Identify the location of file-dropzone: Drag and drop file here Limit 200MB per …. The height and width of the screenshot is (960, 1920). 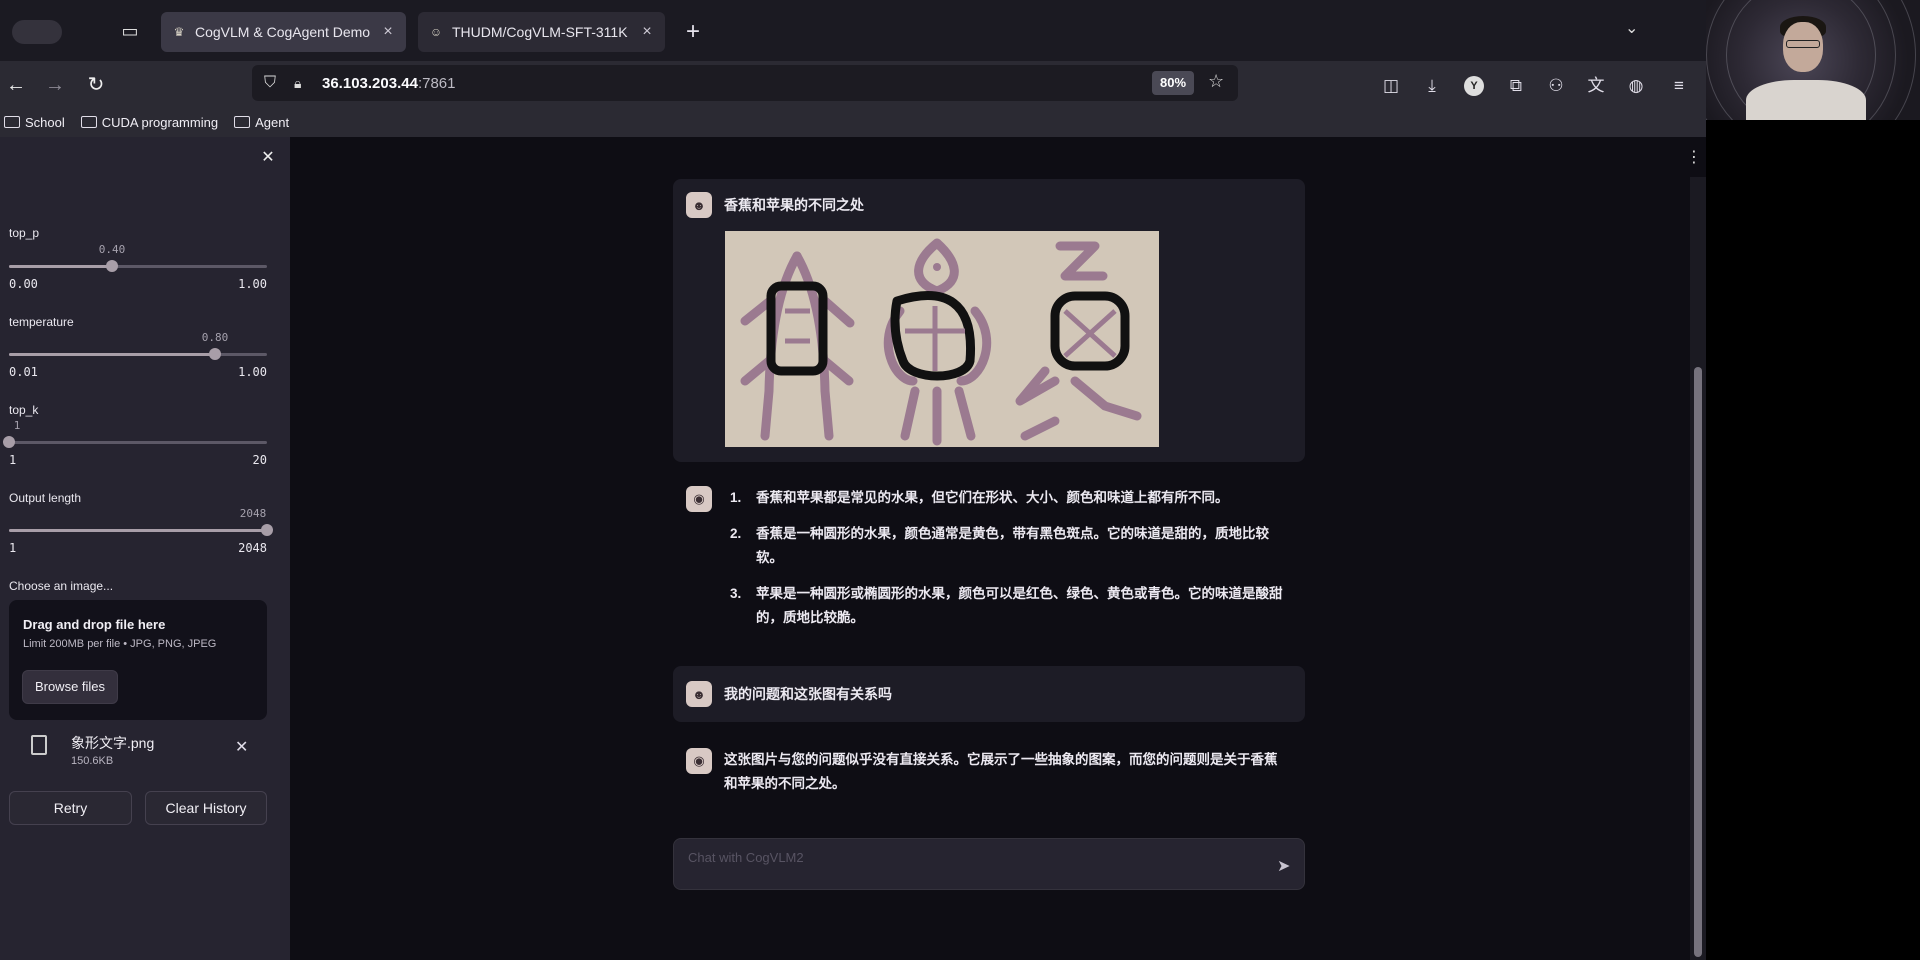
(138, 660).